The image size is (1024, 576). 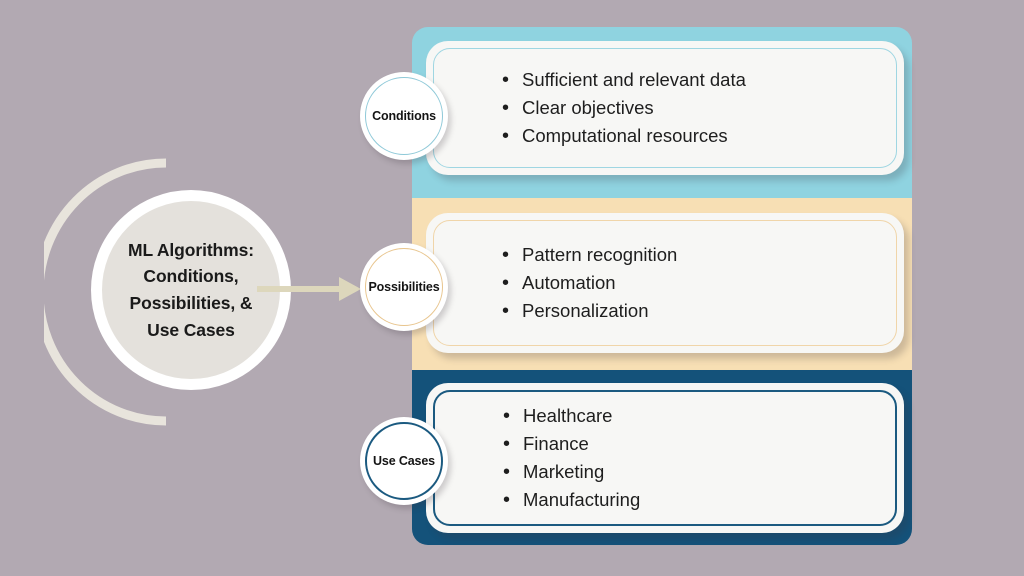 I want to click on bubble-conditions: Conditions, so click(x=404, y=116).